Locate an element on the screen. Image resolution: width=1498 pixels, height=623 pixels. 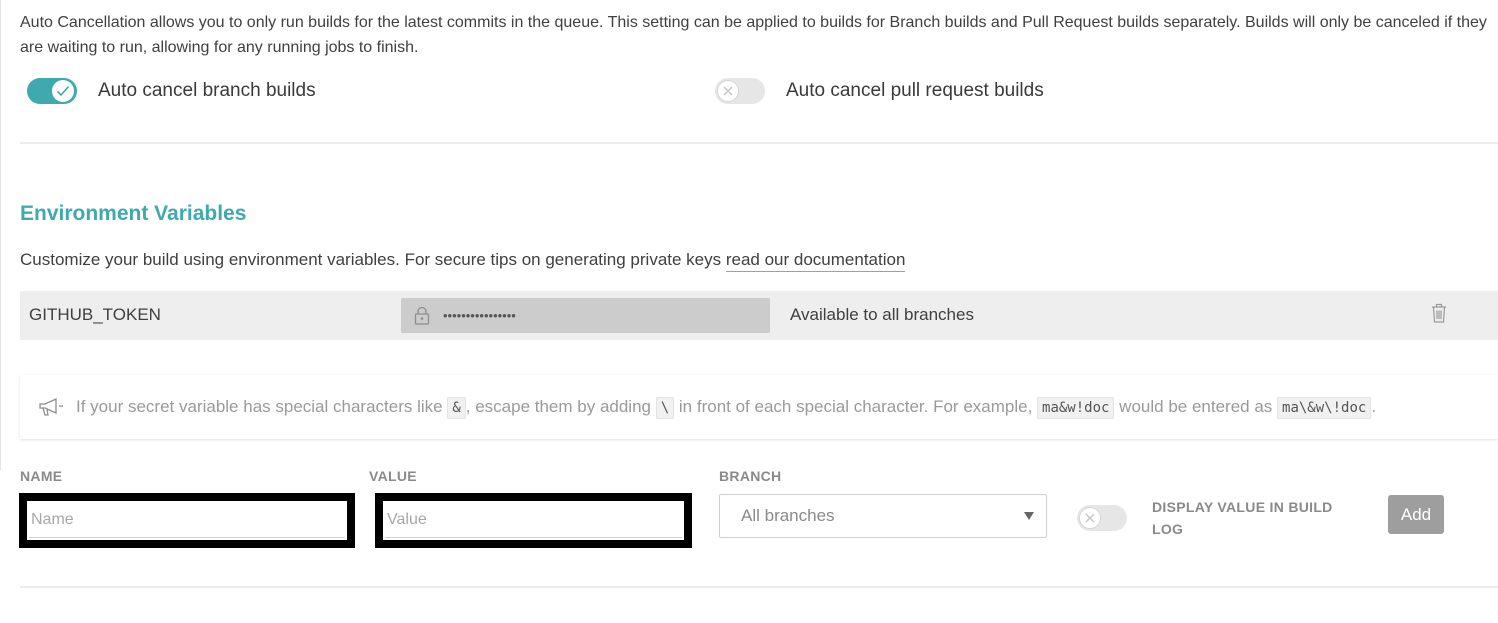
value-input is located at coordinates (533, 520).